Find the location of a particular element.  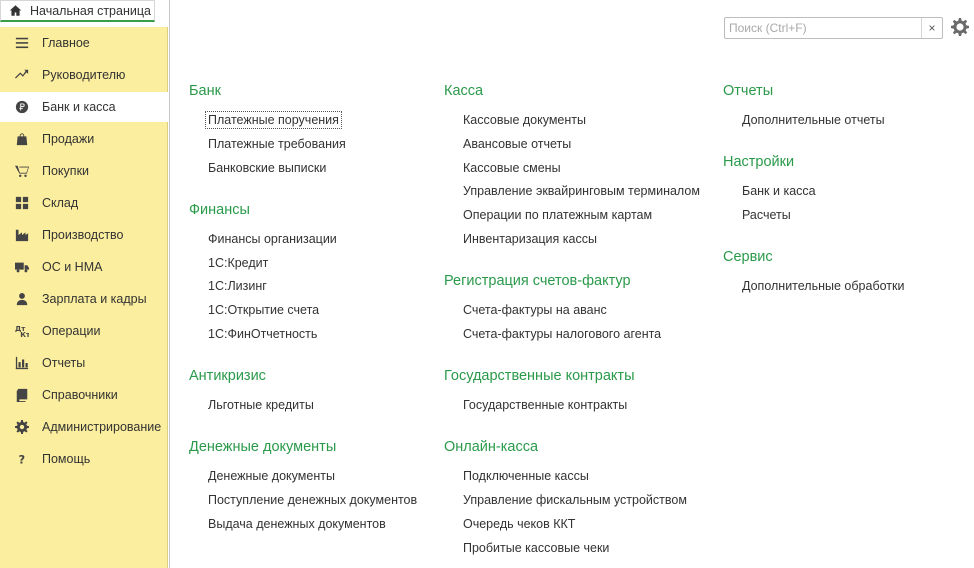

section-title-online-cash: Онлайн-касса is located at coordinates (491, 447).